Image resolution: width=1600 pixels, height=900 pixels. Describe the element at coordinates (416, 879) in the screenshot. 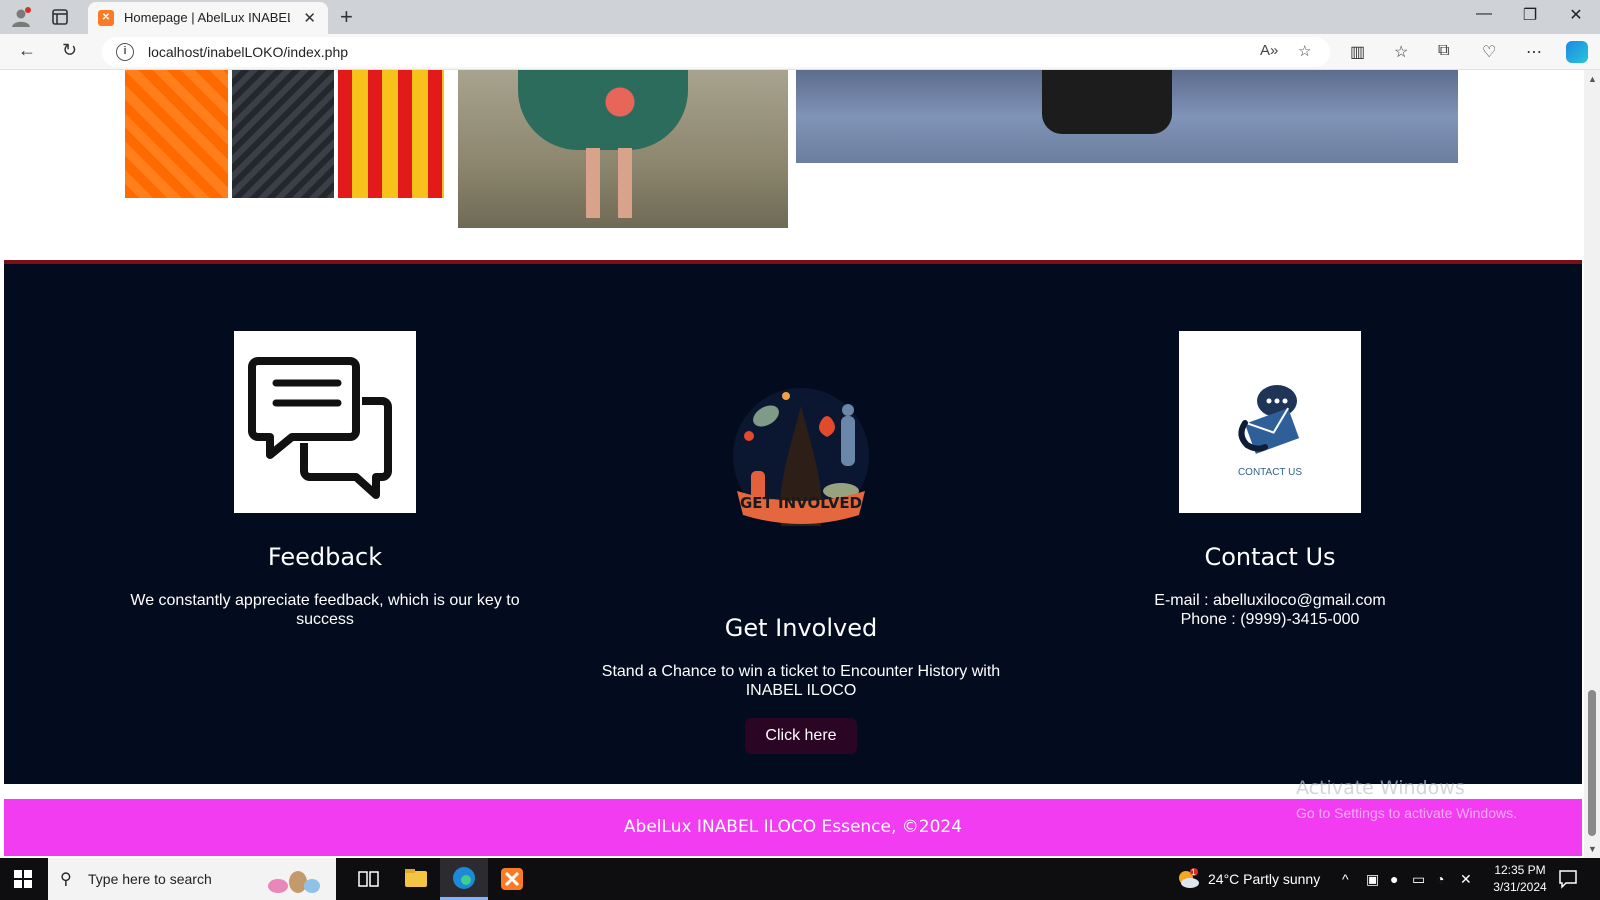

I see `file-explorer-icon` at that location.